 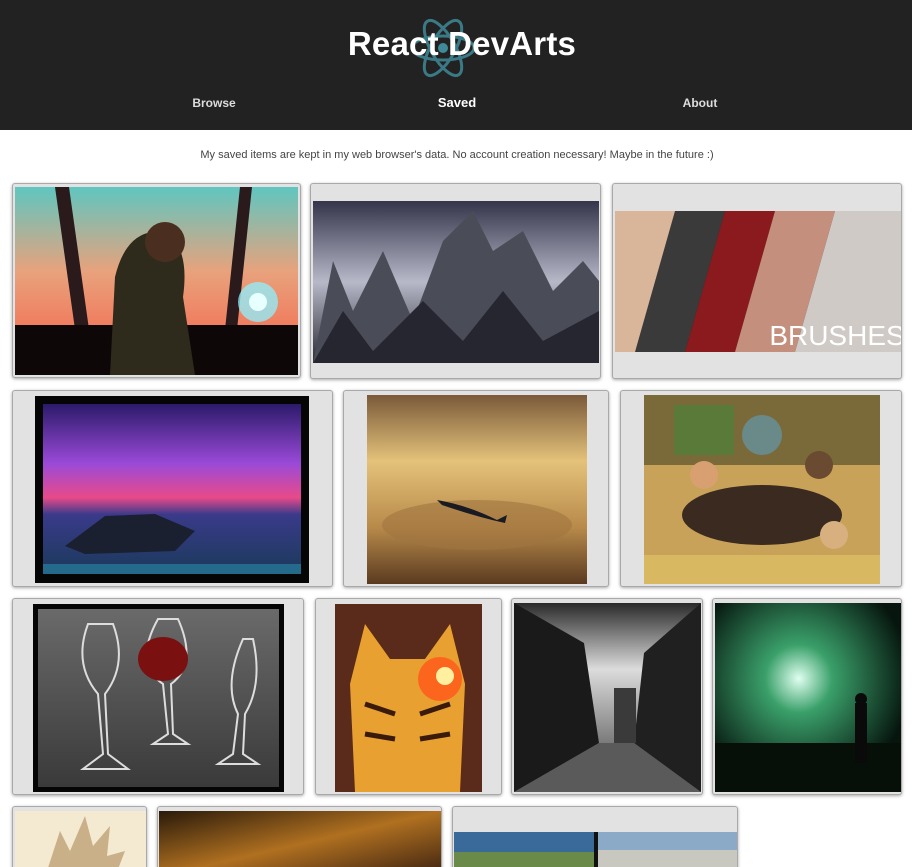 What do you see at coordinates (595, 849) in the screenshot?
I see `saved-art-split-landscape` at bounding box center [595, 849].